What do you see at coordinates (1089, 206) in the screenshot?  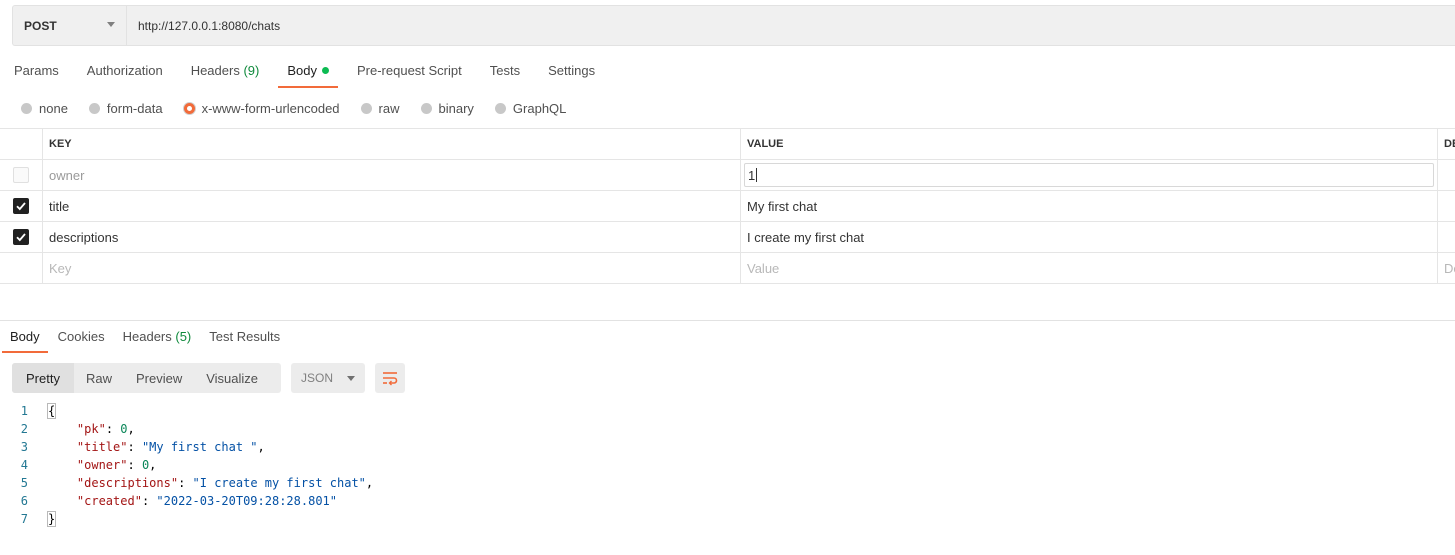 I see `row-value: My first chat` at bounding box center [1089, 206].